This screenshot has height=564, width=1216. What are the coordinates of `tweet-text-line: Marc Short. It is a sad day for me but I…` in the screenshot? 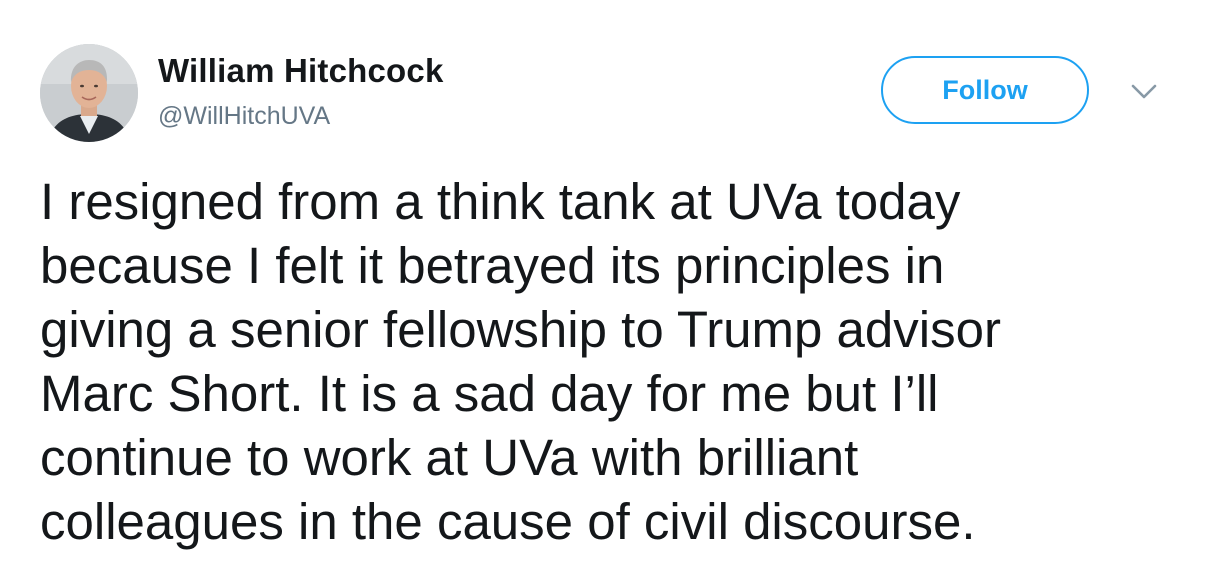 It's located at (489, 393).